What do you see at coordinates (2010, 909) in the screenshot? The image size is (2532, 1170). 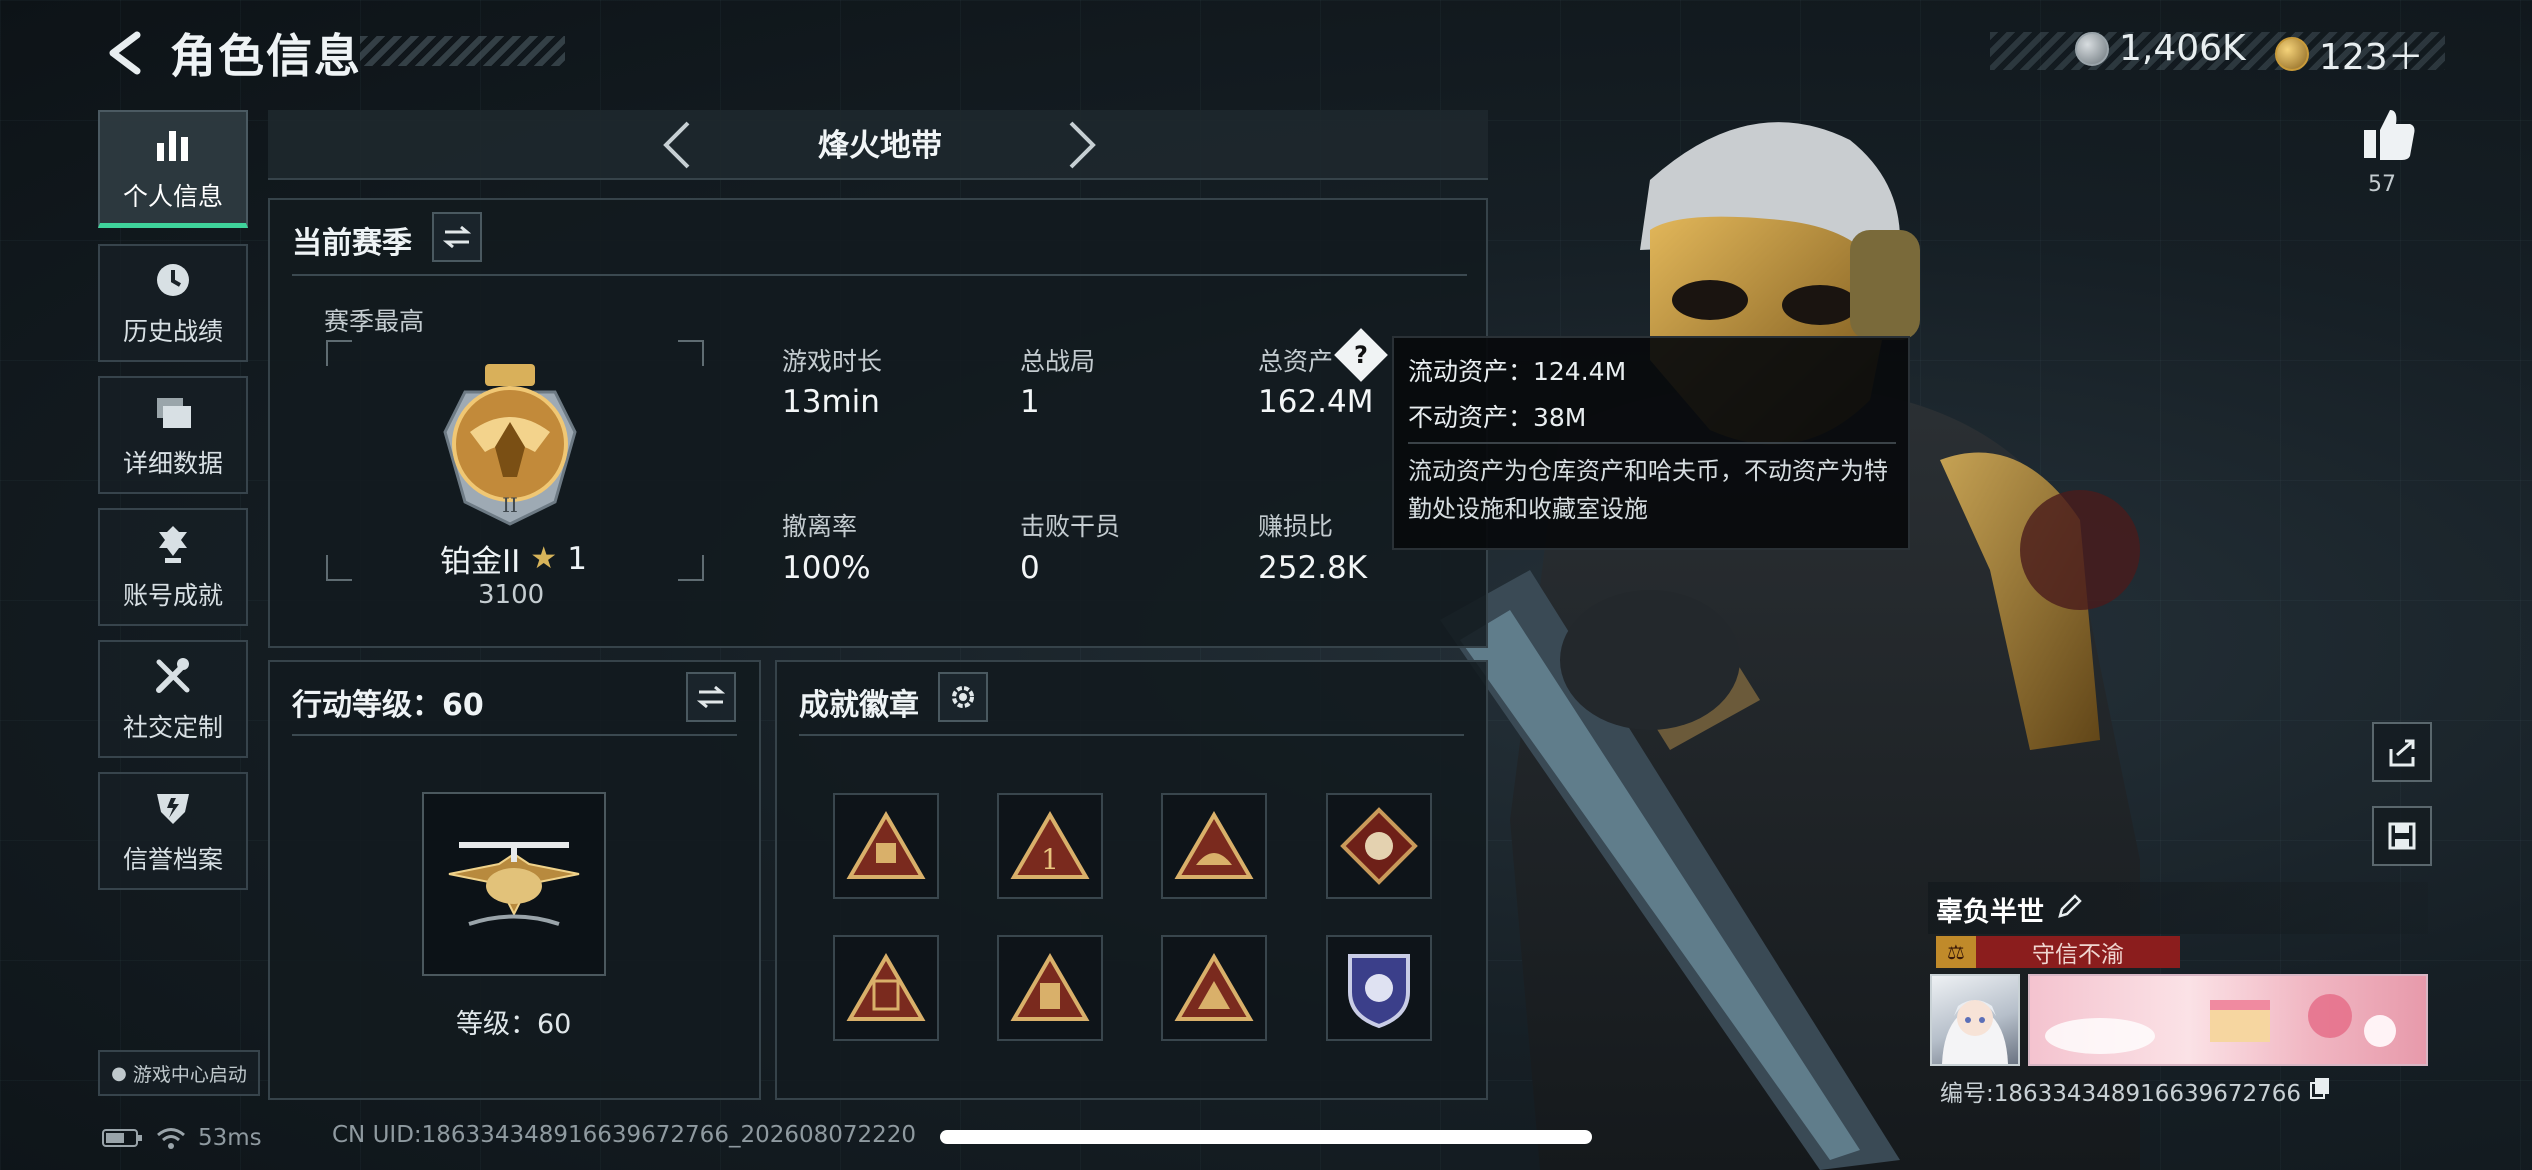 I see `player-name-row: 辜负半世` at bounding box center [2010, 909].